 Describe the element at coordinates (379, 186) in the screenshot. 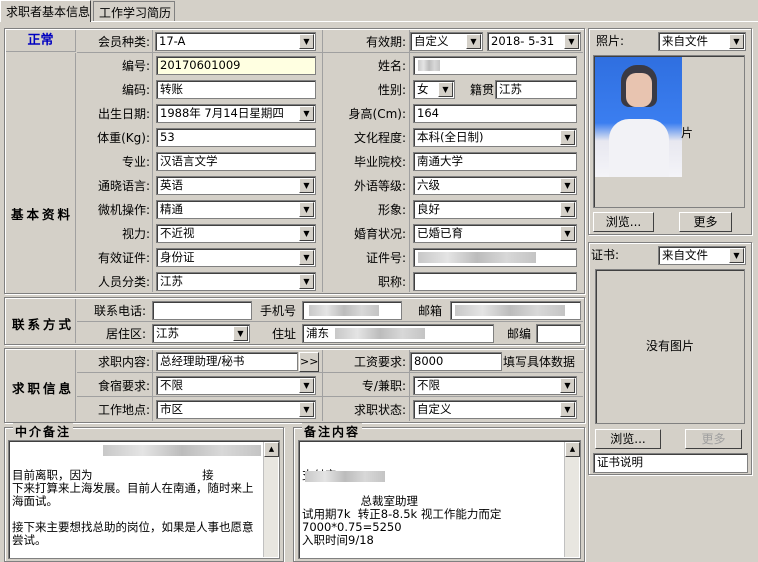

I see `lang-level-label: 外语等级:` at that location.